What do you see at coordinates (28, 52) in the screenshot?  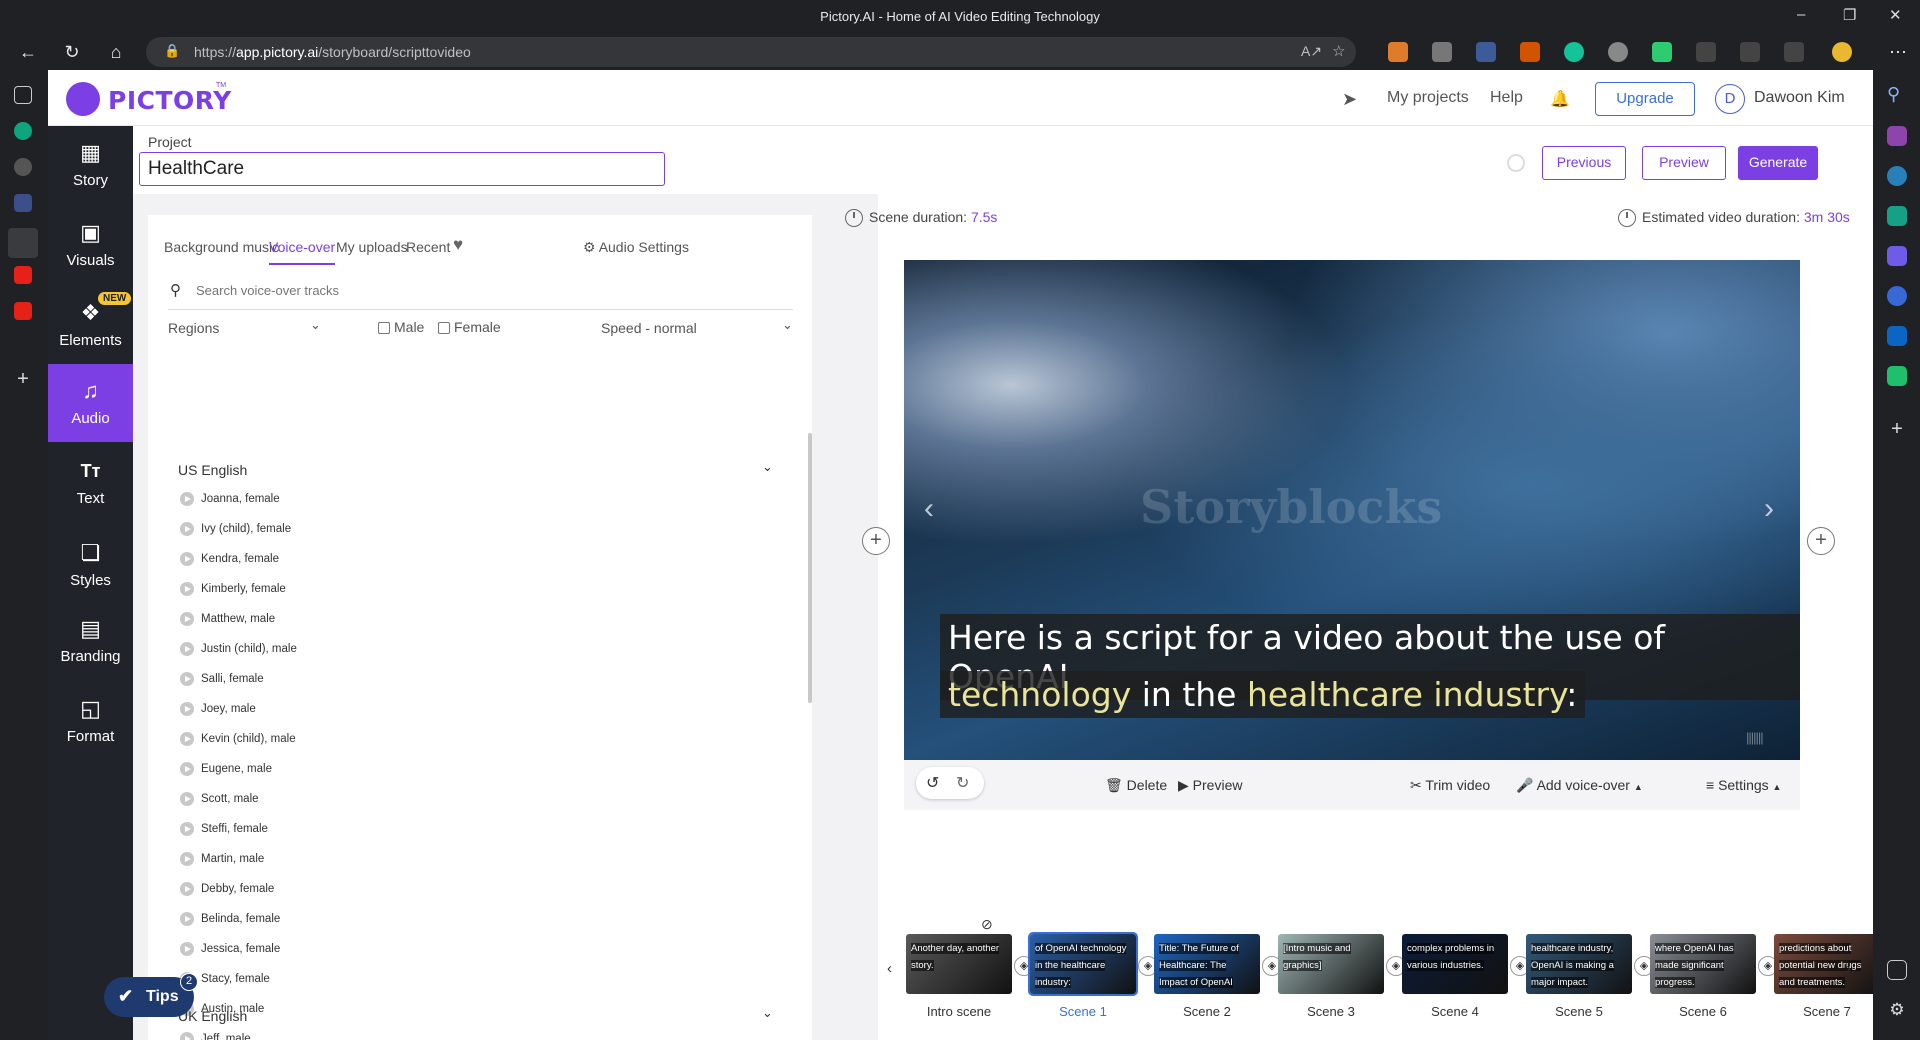 I see `back-icon: ←` at bounding box center [28, 52].